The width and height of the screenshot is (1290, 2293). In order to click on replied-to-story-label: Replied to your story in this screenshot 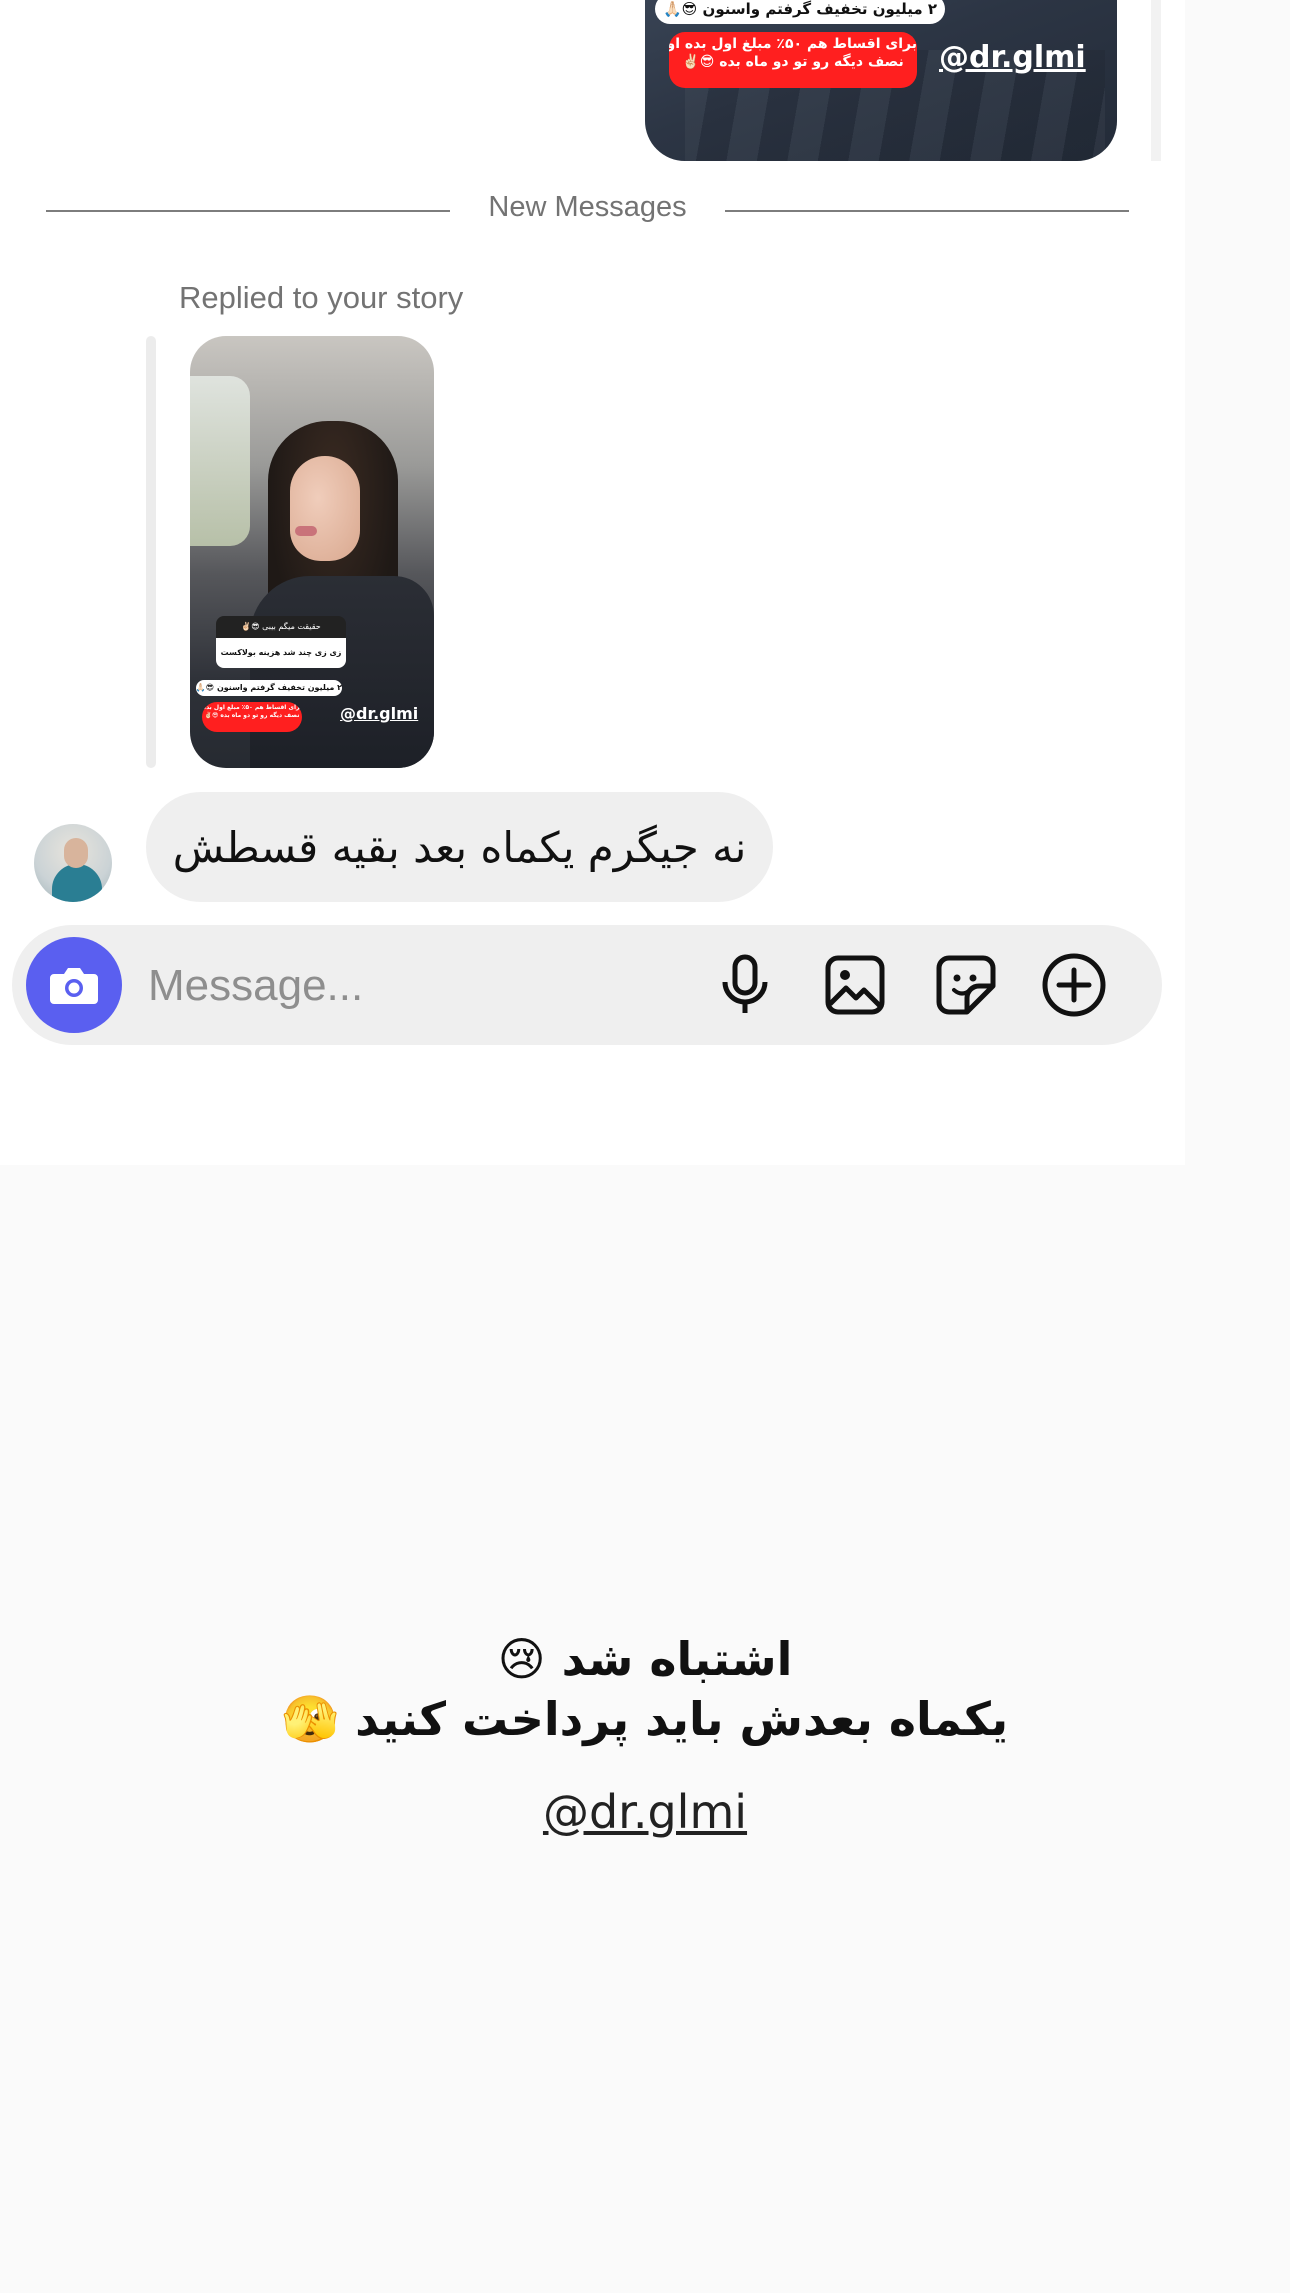, I will do `click(321, 297)`.